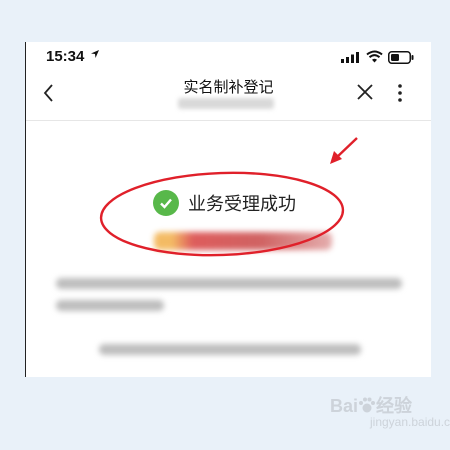  I want to click on success-text: 业务受理成功, so click(242, 204).